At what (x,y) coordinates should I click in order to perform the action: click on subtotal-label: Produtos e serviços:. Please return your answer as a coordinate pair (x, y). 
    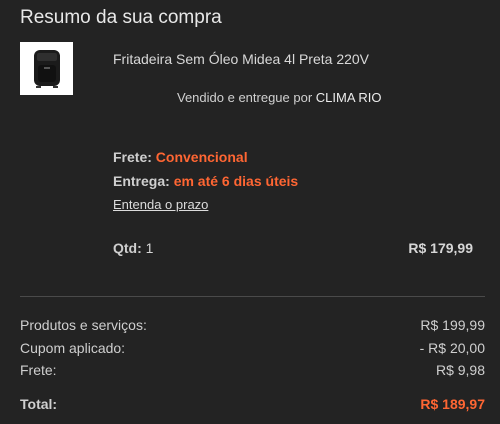
    Looking at the image, I should click on (83, 325).